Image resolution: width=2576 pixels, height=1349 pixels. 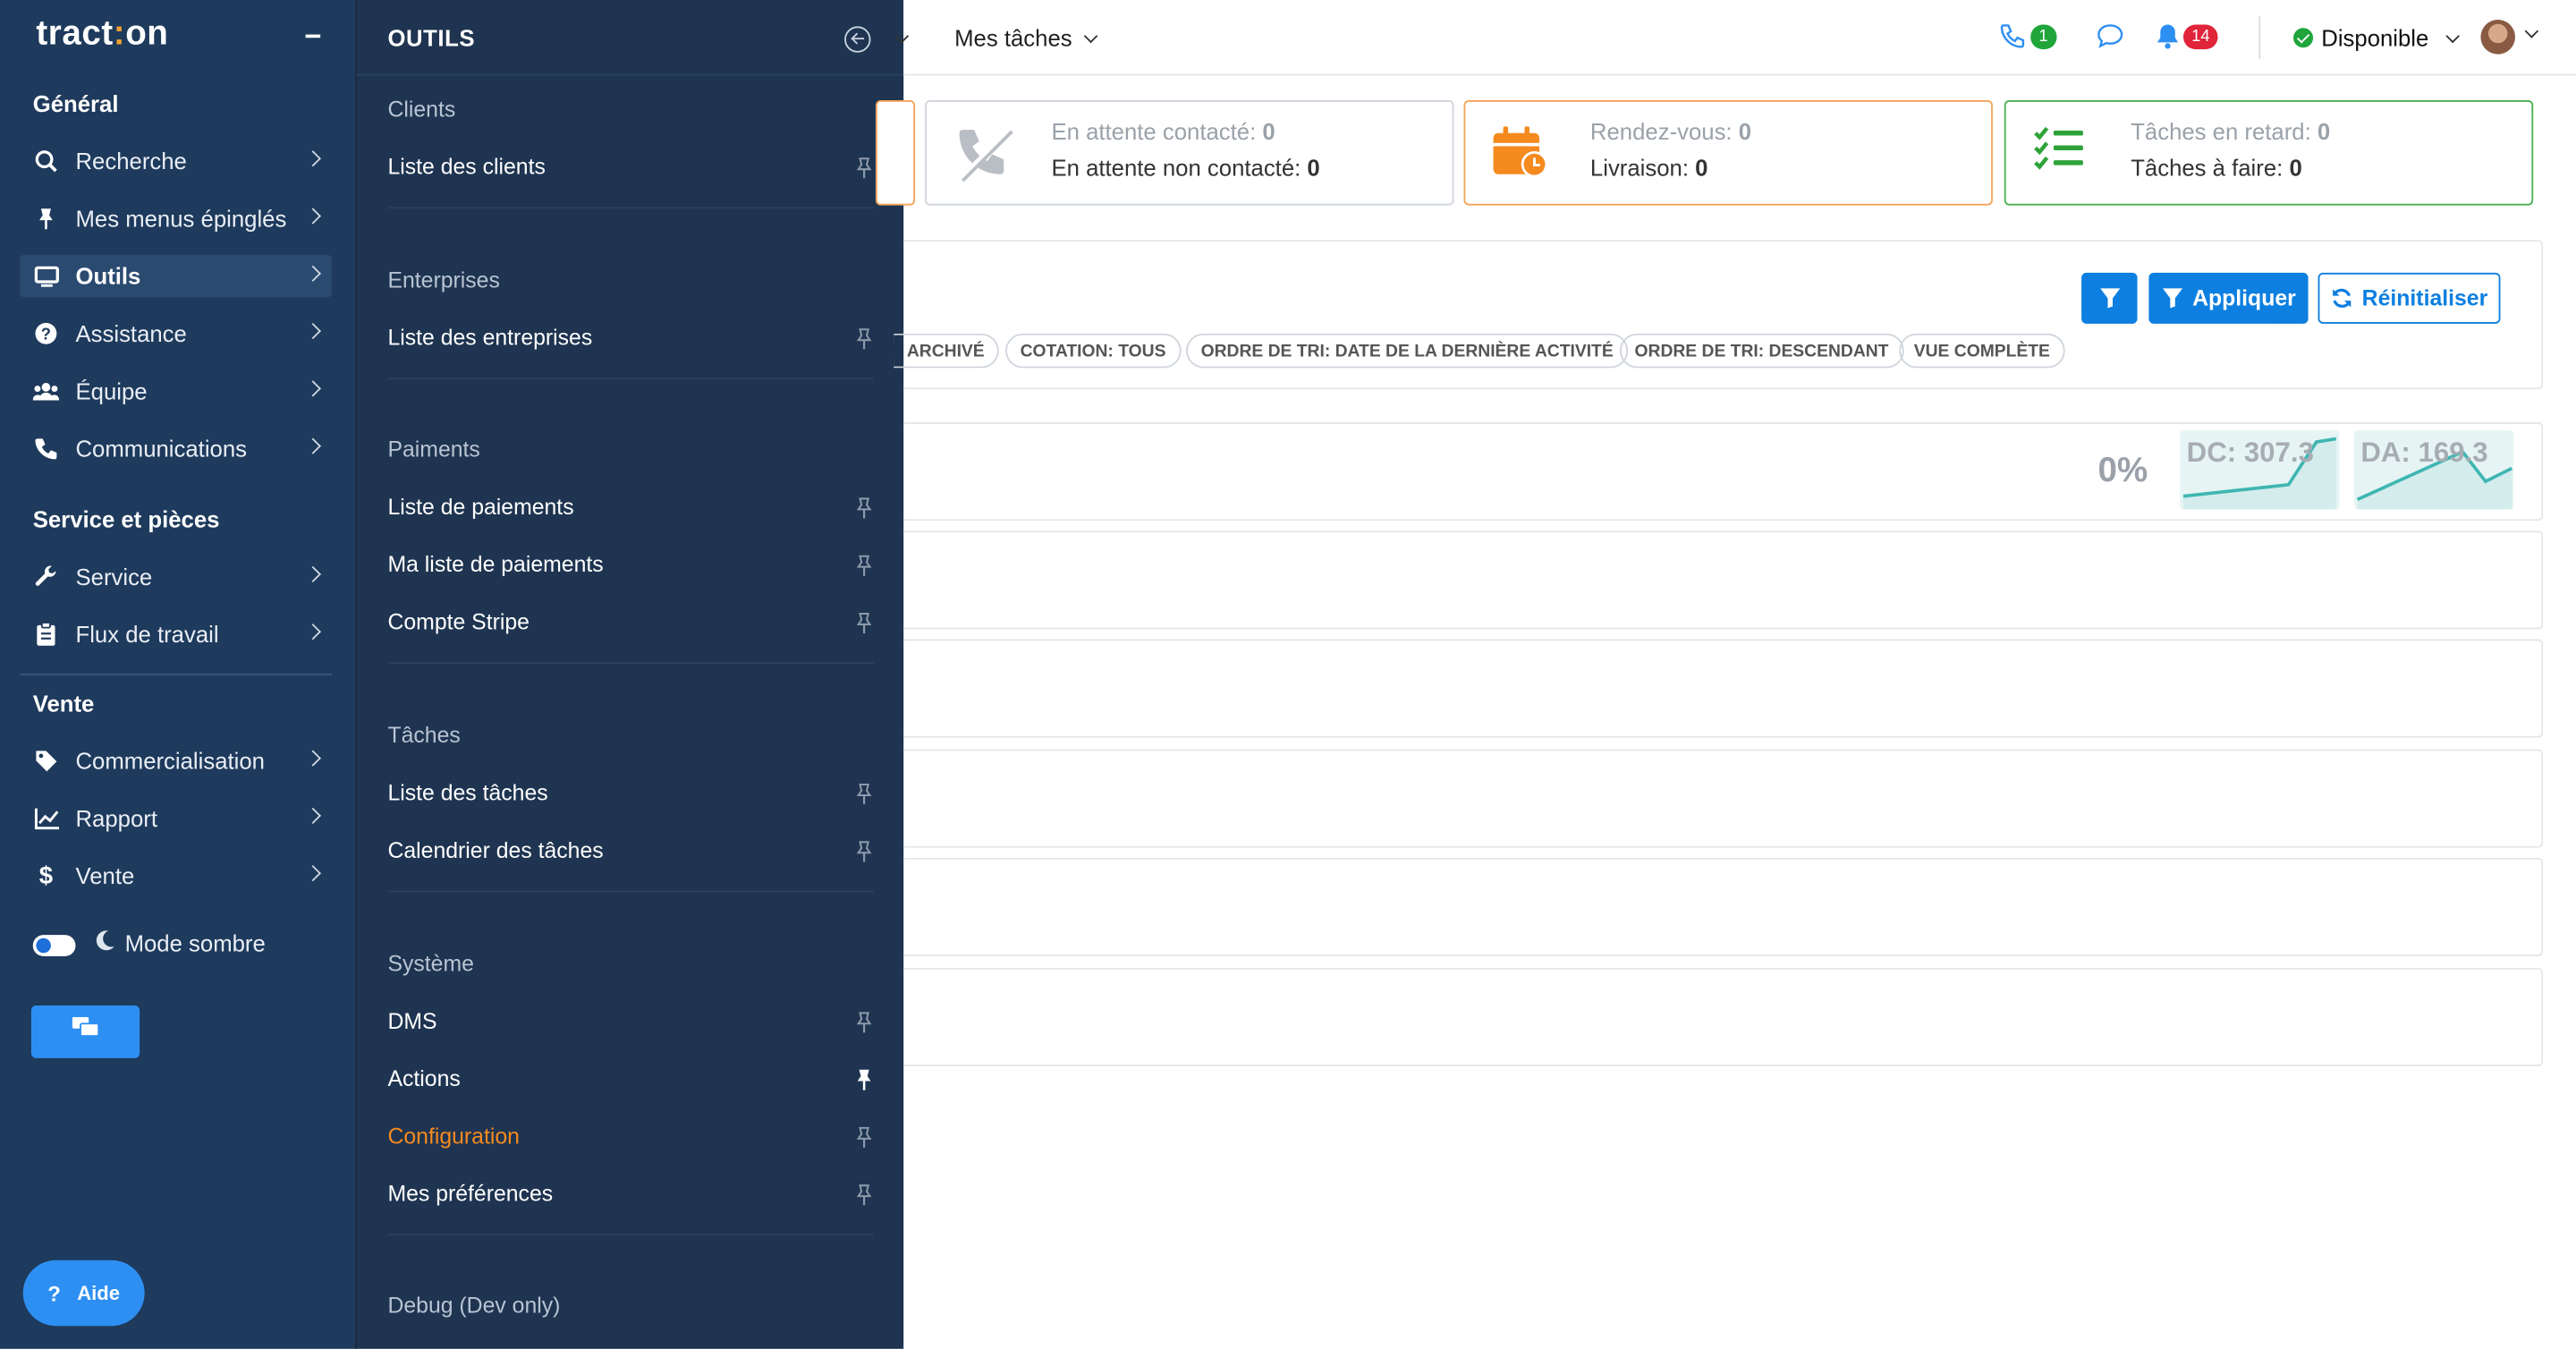 I want to click on card-label: Tâches à faire:, so click(x=2207, y=168).